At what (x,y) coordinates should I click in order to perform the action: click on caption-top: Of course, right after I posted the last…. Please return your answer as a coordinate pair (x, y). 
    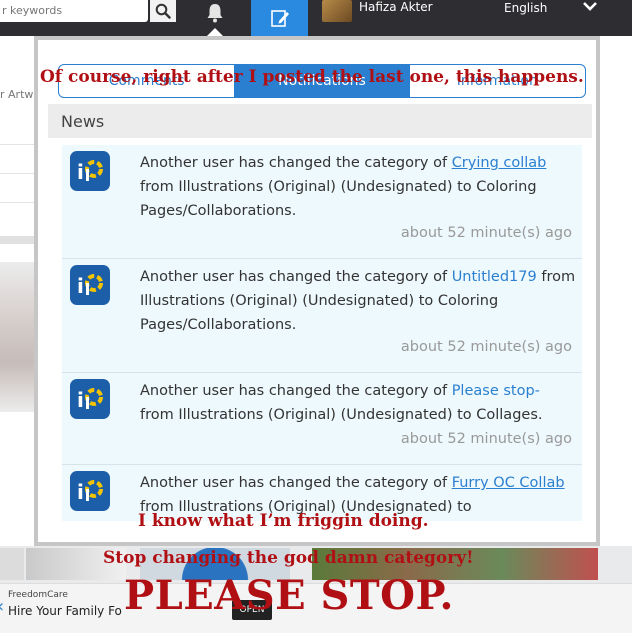
    Looking at the image, I should click on (312, 77).